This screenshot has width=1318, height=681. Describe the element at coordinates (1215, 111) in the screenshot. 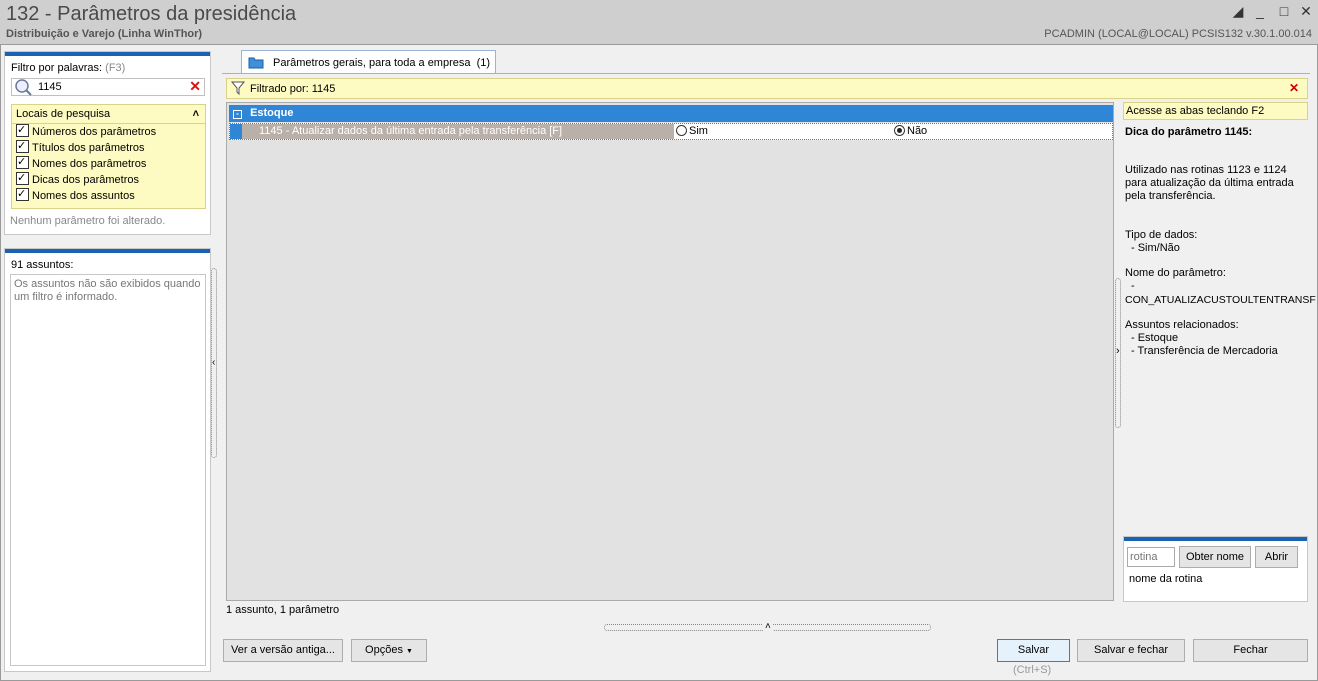

I see `tabs-hint: Acesse as abas teclando F2` at that location.